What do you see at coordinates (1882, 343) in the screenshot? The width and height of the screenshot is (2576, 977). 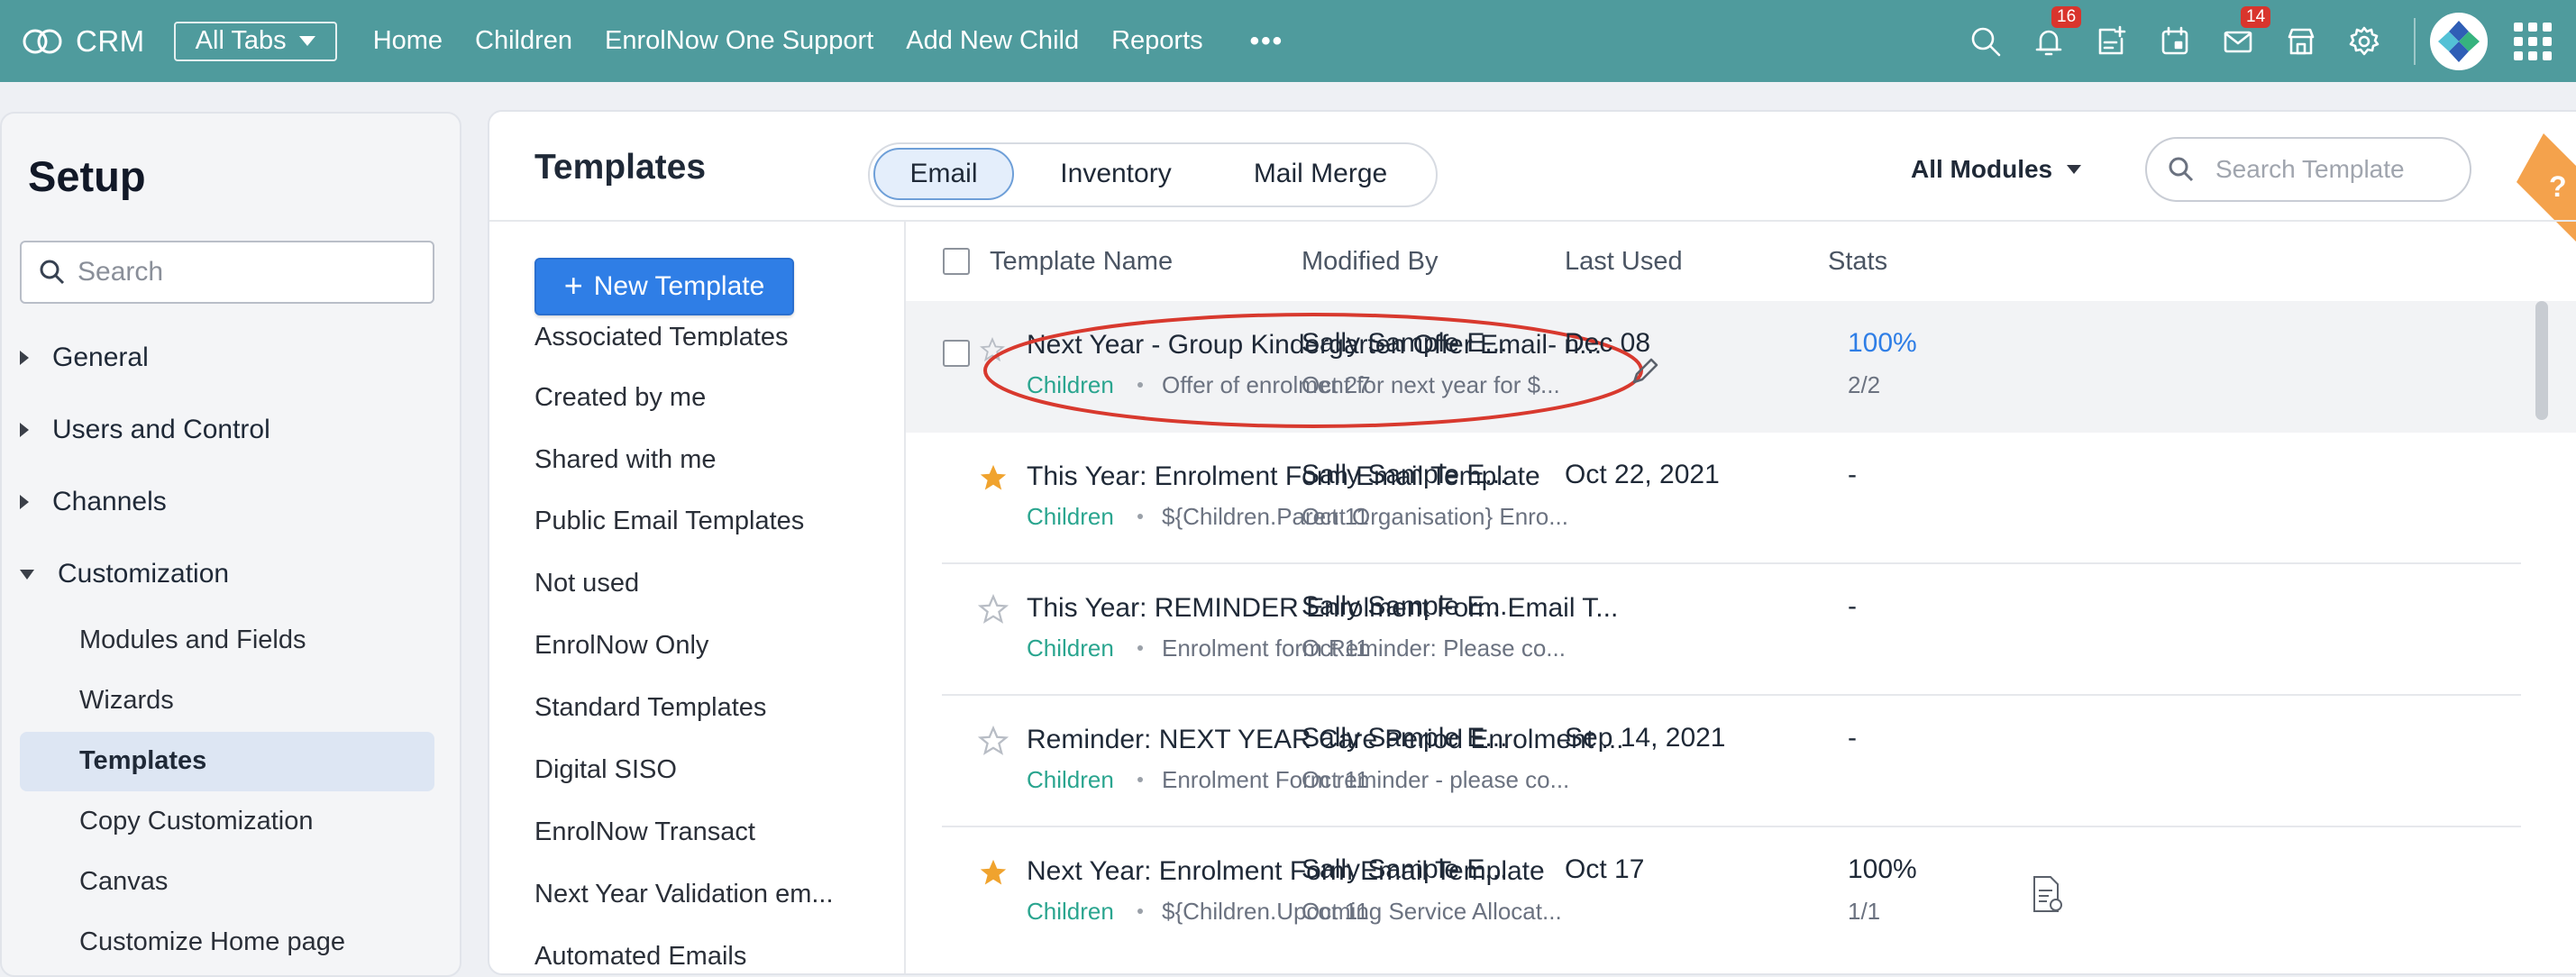 I see `open-rate-link: 100%` at bounding box center [1882, 343].